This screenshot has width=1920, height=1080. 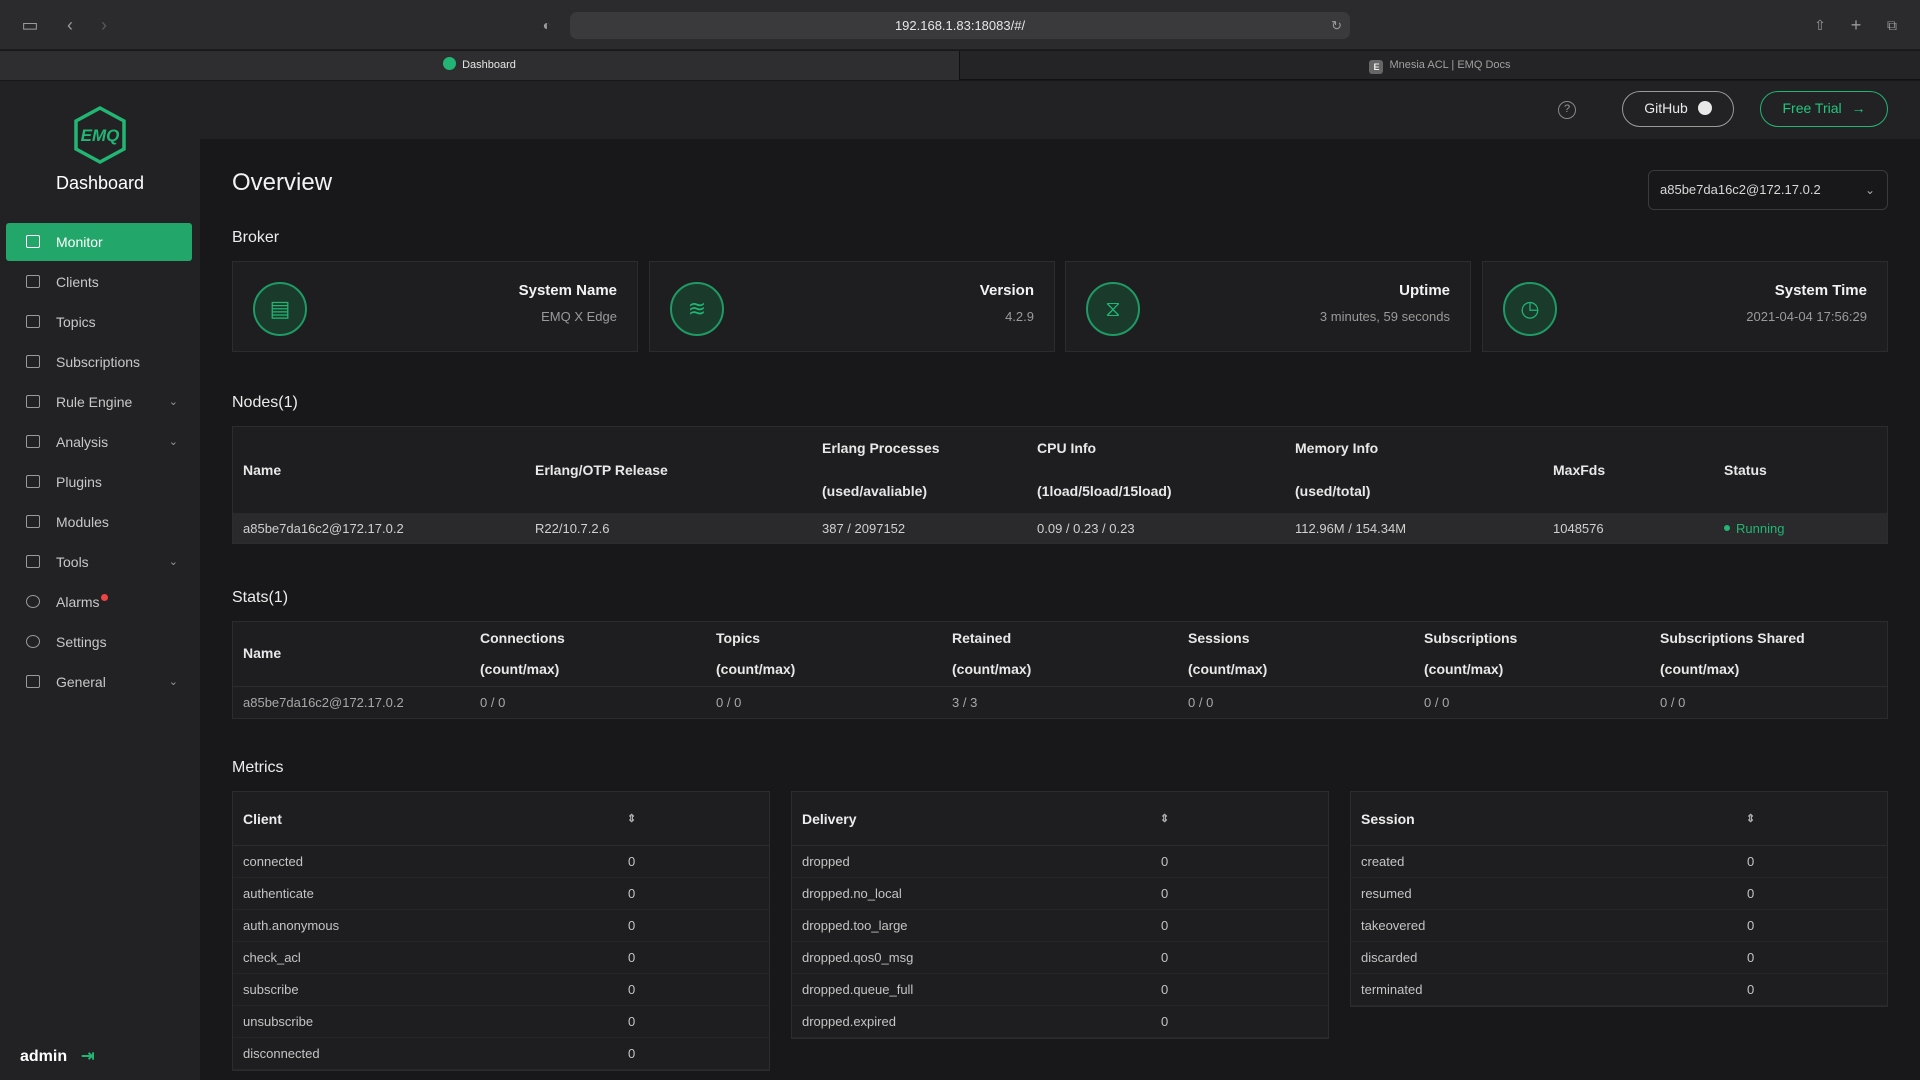 I want to click on cell-subscriptions-shared: 0 / 0, so click(x=1768, y=701).